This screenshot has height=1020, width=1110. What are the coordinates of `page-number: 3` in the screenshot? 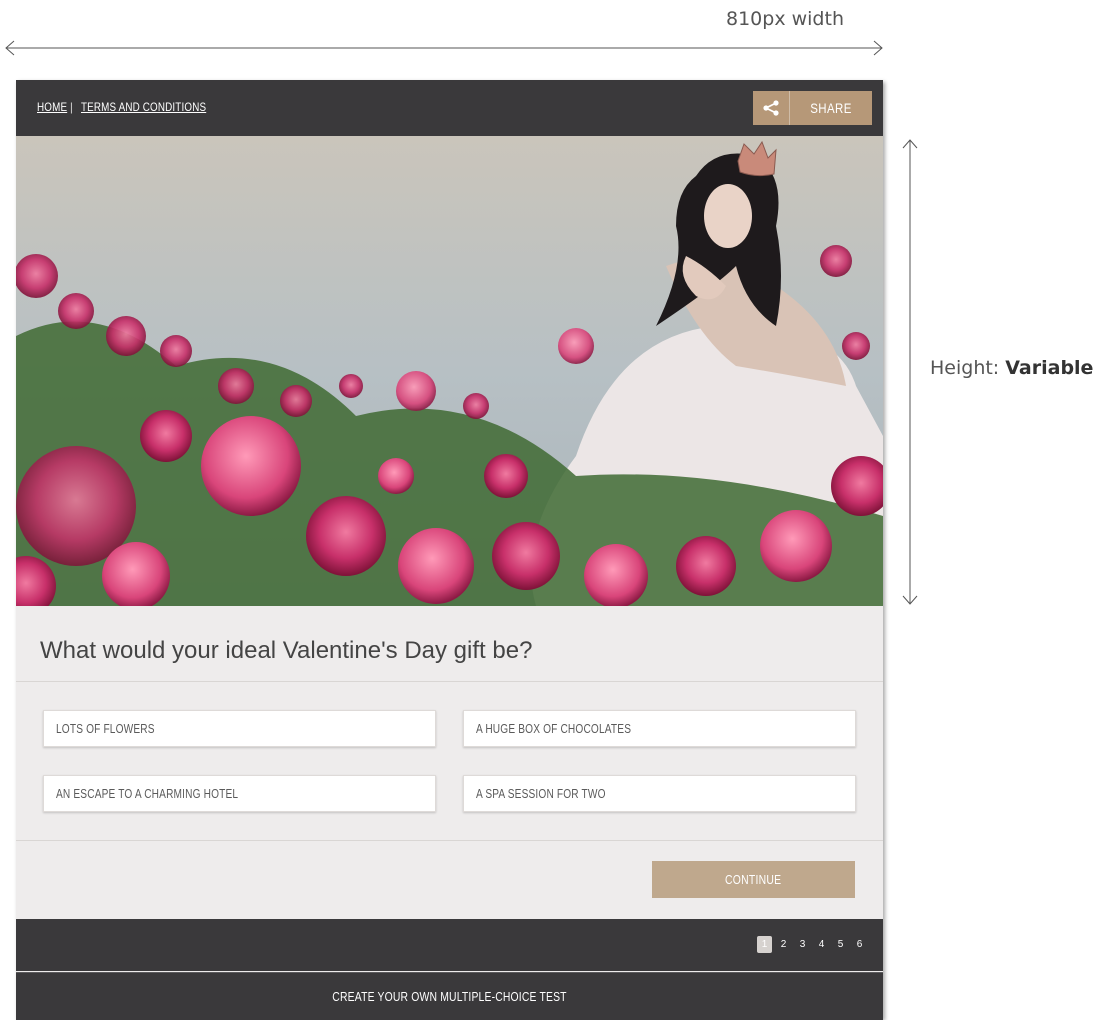 It's located at (802, 944).